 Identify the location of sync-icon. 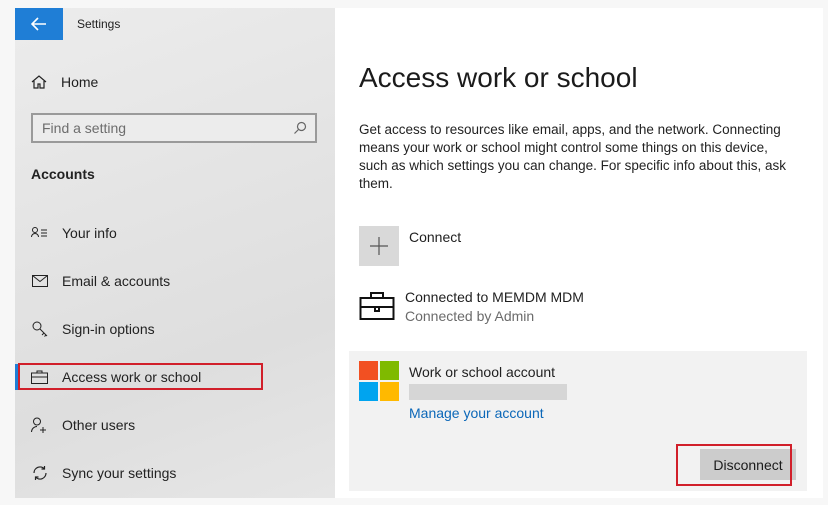
(39, 473).